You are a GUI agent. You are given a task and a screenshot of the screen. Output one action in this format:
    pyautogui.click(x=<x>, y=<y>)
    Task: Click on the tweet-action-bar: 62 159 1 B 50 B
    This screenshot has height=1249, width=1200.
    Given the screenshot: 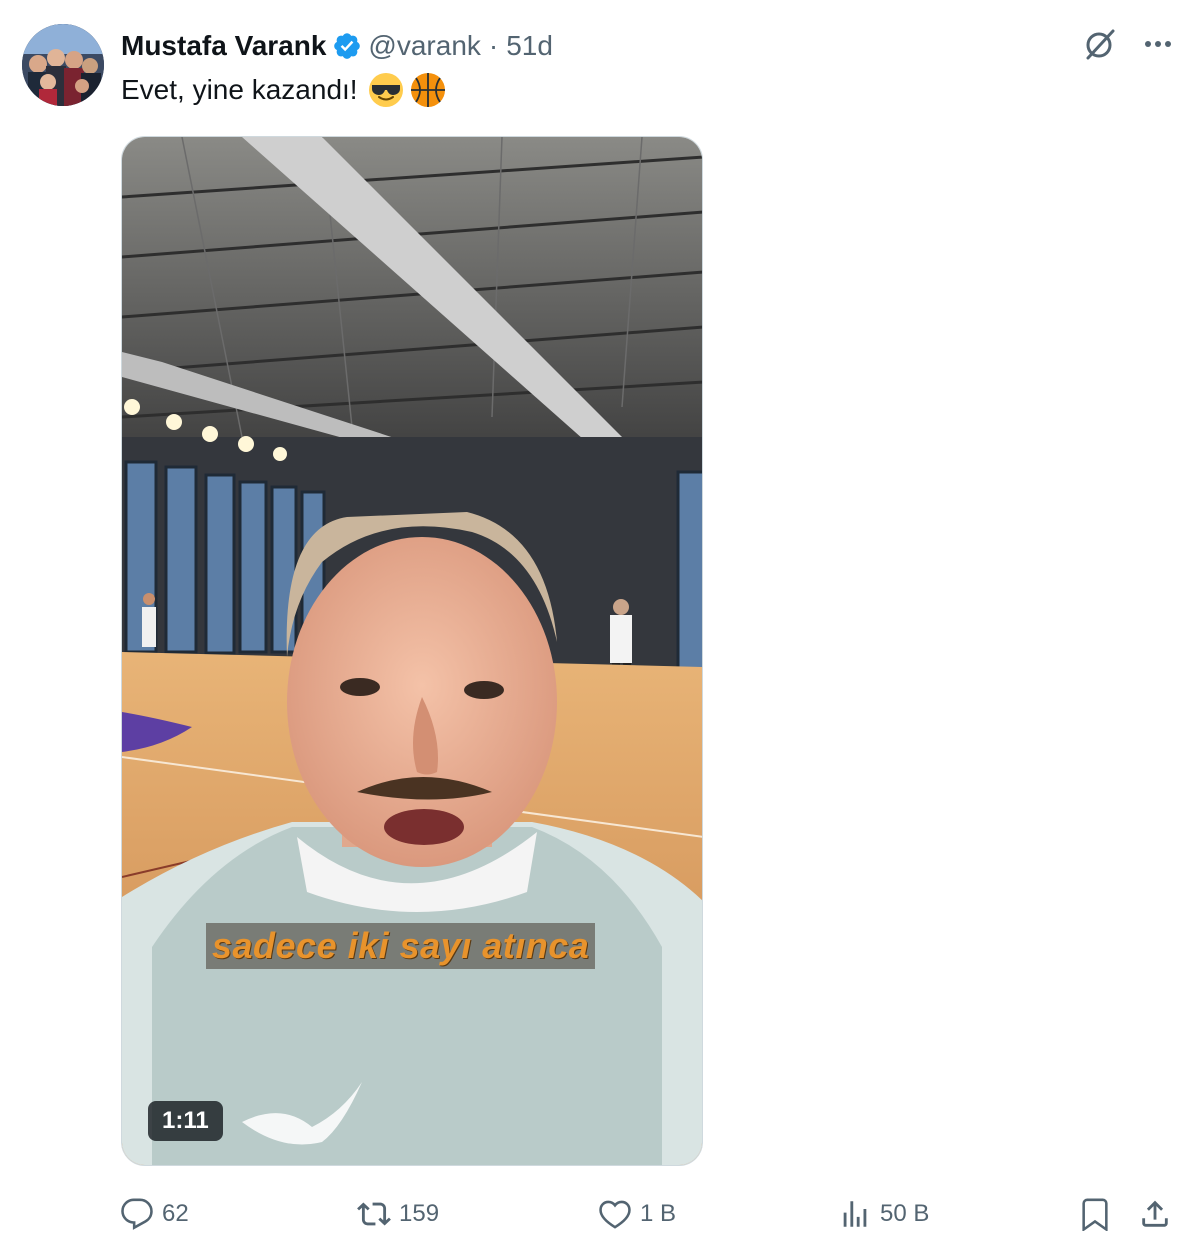 What is the action you would take?
    pyautogui.click(x=600, y=1214)
    